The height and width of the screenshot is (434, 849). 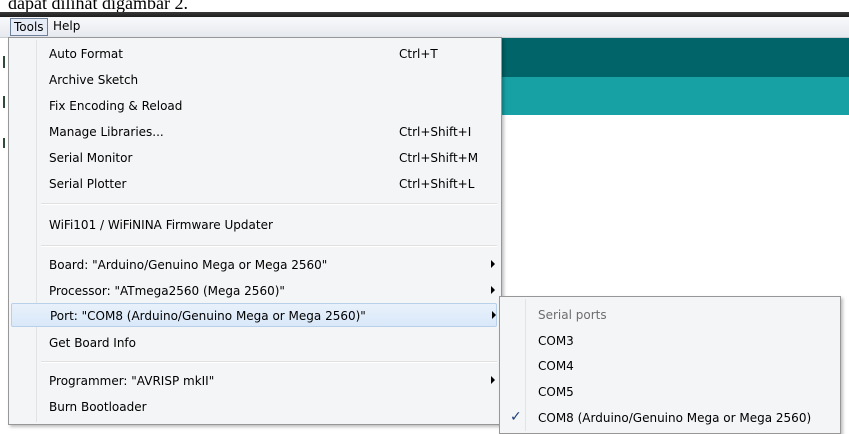 I want to click on port-option-label: COM4, so click(x=556, y=366).